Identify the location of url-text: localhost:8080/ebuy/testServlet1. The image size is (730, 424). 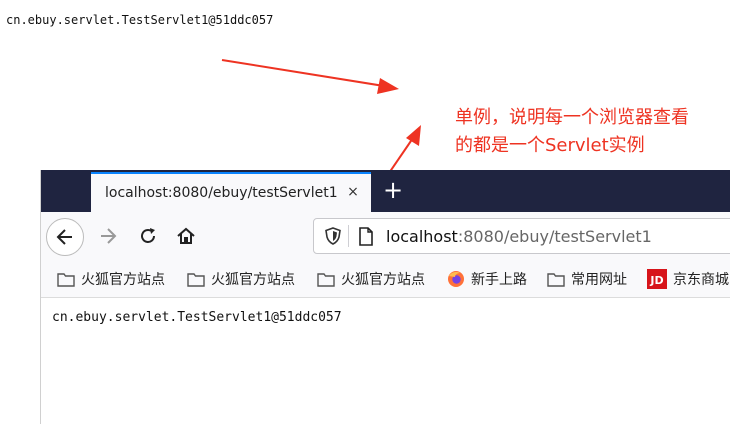
(519, 236).